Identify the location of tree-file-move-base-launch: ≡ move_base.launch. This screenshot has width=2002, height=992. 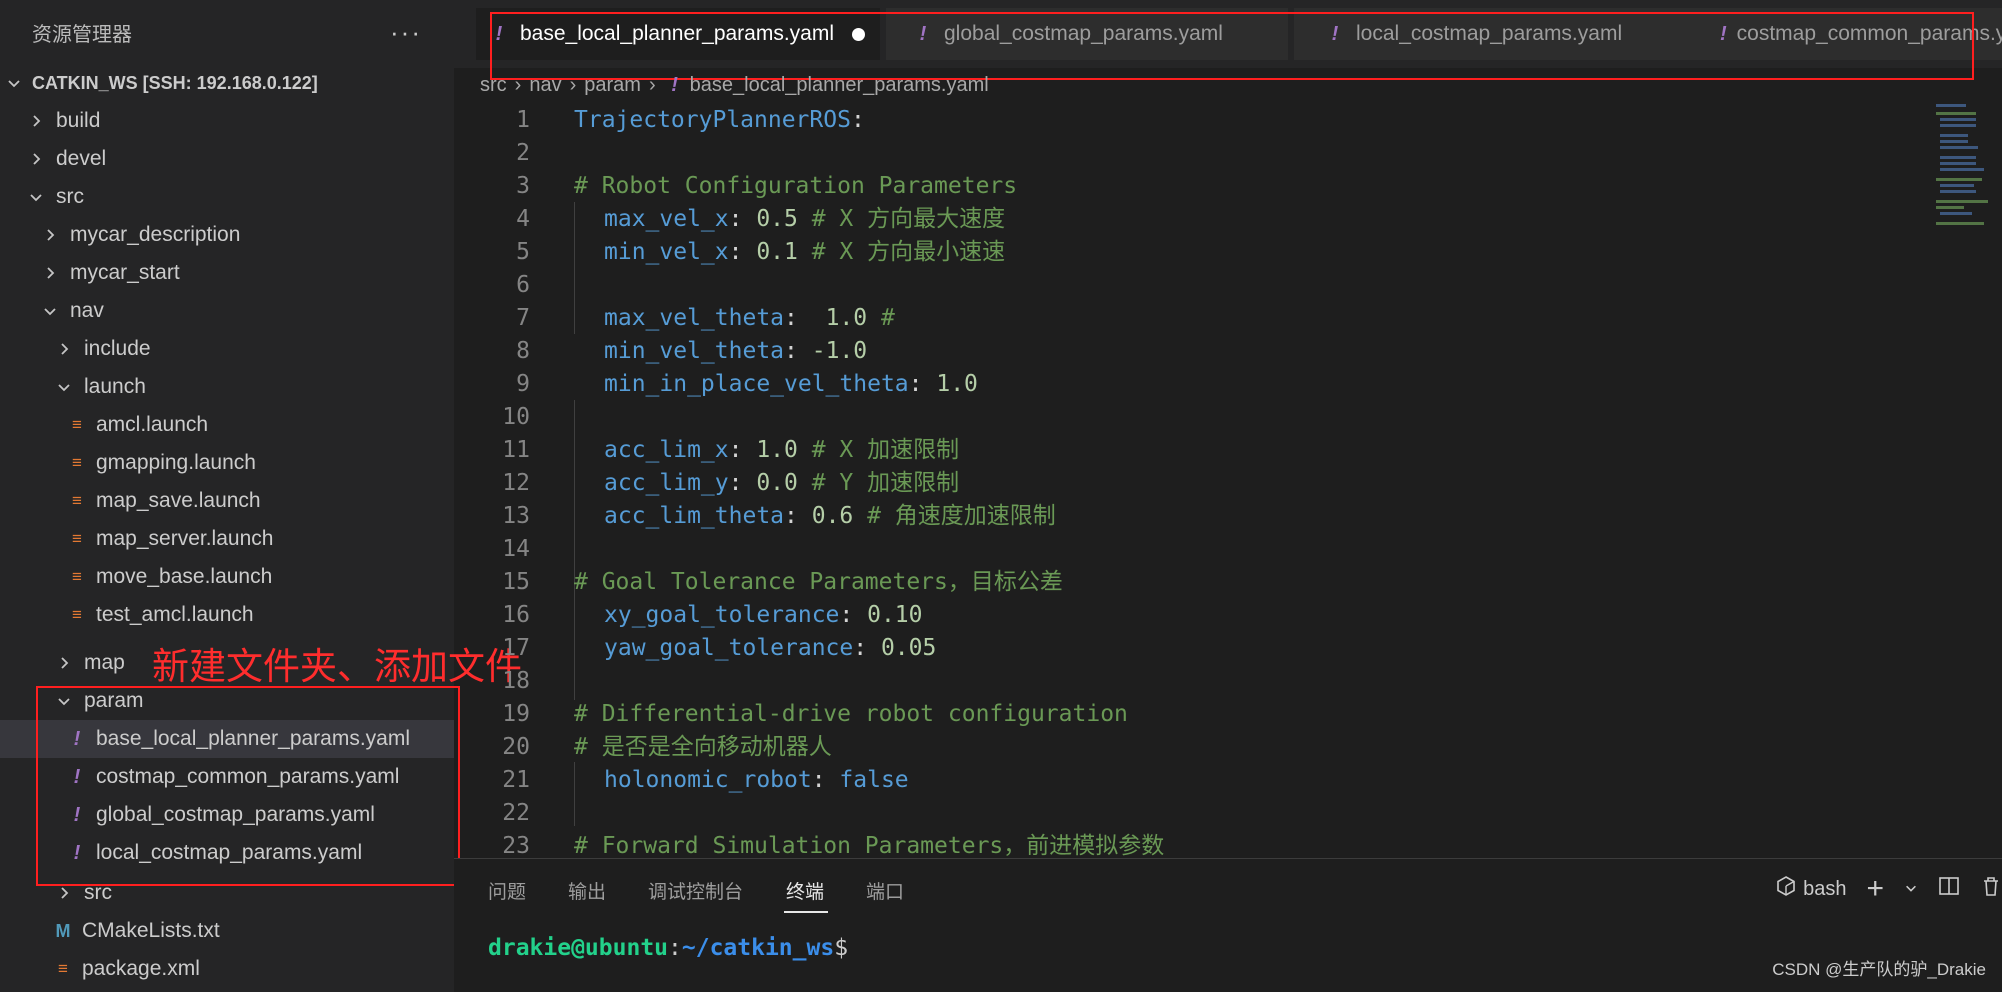
(227, 577).